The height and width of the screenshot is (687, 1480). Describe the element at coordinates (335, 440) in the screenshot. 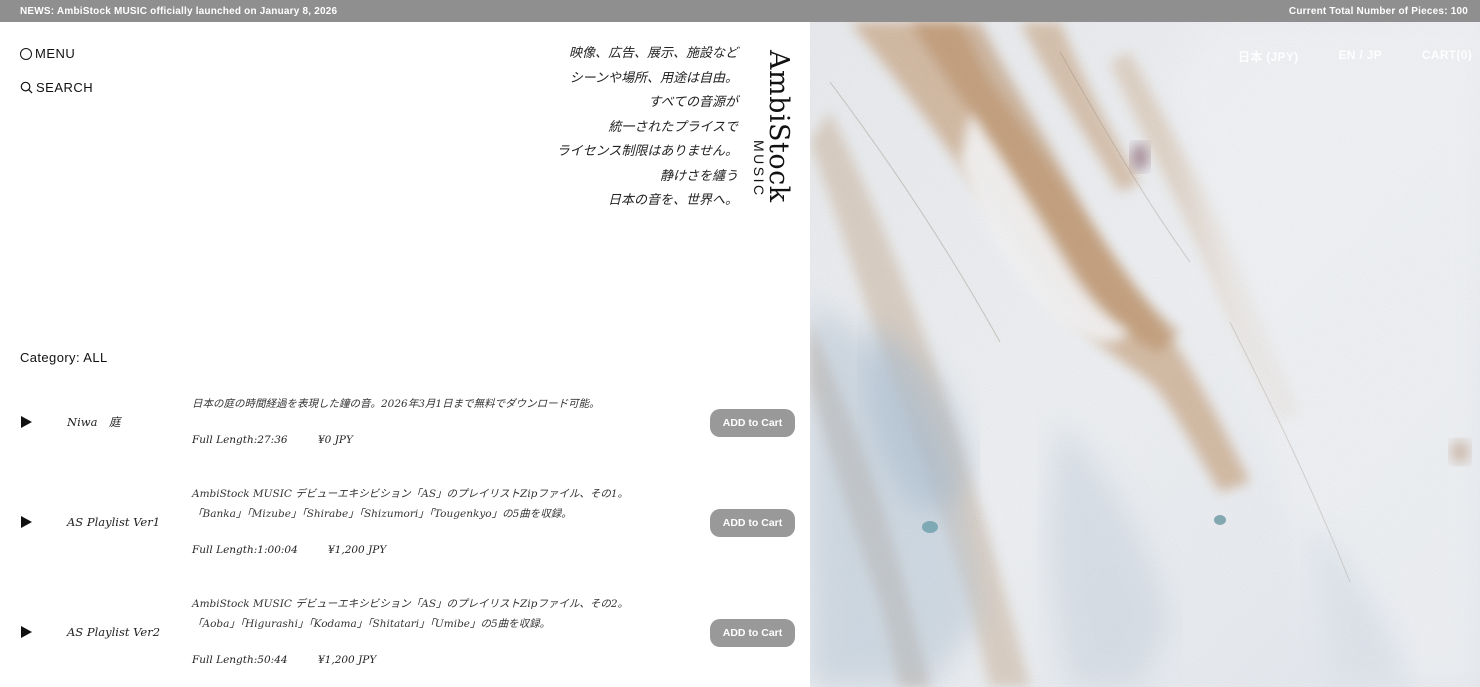

I see `track-price: ¥0 JPY` at that location.